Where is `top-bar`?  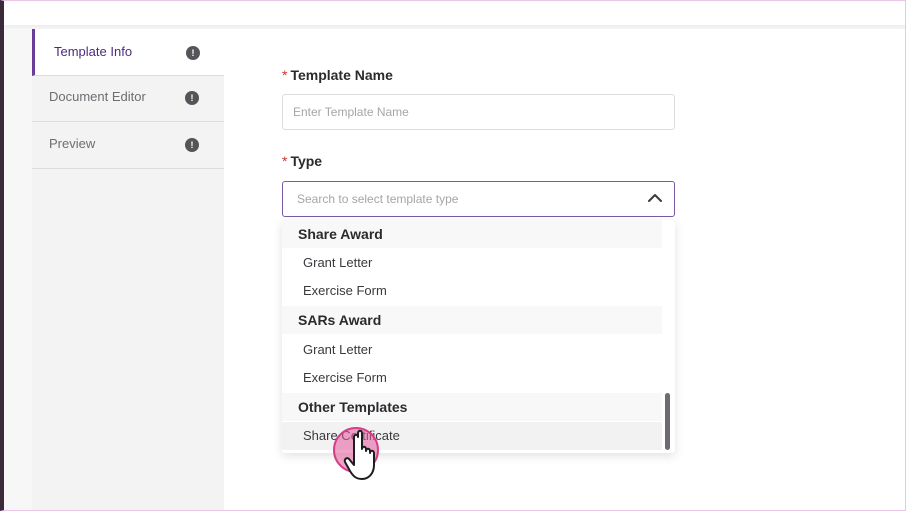
top-bar is located at coordinates (454, 13).